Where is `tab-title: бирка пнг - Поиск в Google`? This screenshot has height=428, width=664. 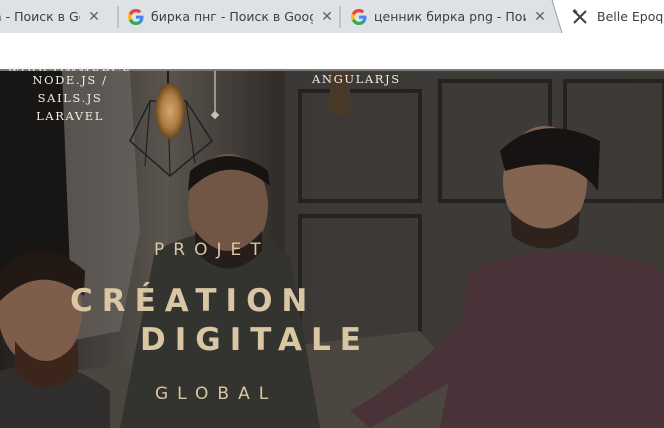
tab-title: бирка пнг - Поиск в Google is located at coordinates (232, 16).